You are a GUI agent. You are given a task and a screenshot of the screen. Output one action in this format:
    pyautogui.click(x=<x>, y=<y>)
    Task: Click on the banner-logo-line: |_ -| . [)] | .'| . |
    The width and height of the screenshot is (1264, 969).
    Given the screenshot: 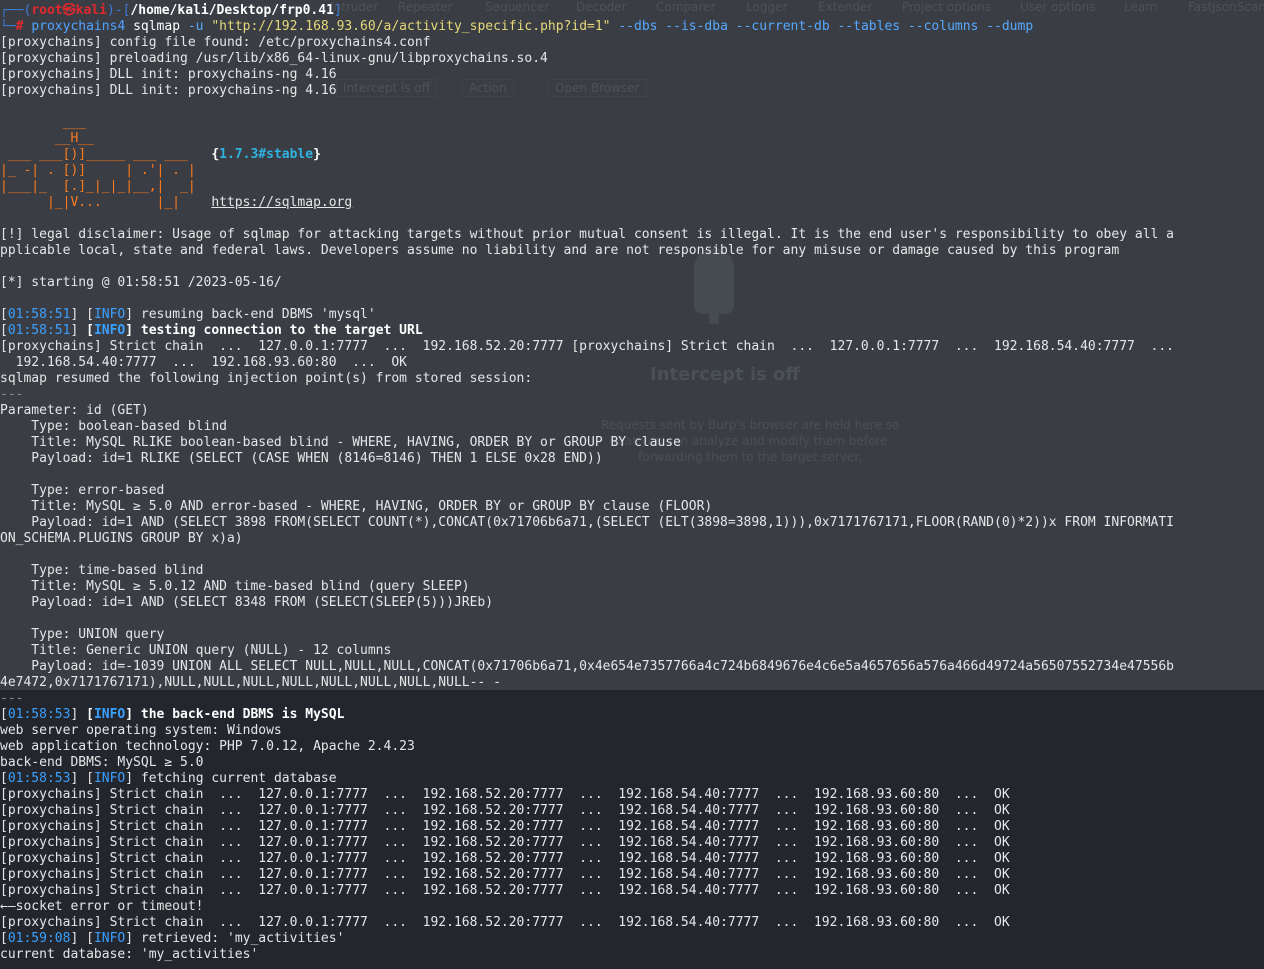 What is the action you would take?
    pyautogui.click(x=98, y=170)
    